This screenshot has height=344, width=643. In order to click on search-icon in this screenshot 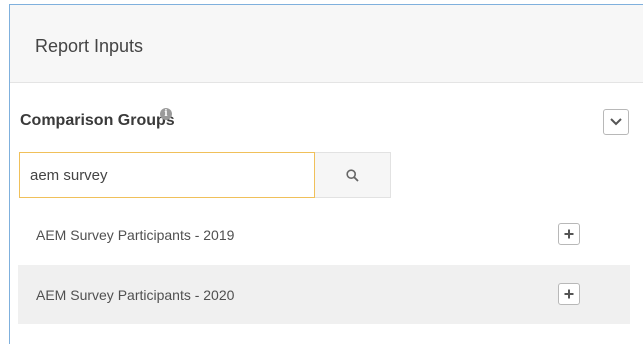, I will do `click(352, 175)`.